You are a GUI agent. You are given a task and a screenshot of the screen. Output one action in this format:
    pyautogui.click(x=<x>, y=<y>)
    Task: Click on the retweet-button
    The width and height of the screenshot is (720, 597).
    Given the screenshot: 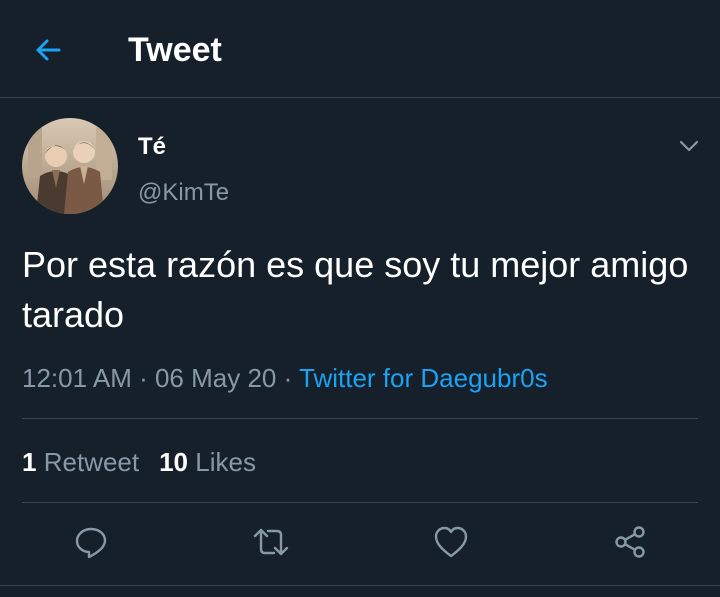 What is the action you would take?
    pyautogui.click(x=271, y=542)
    